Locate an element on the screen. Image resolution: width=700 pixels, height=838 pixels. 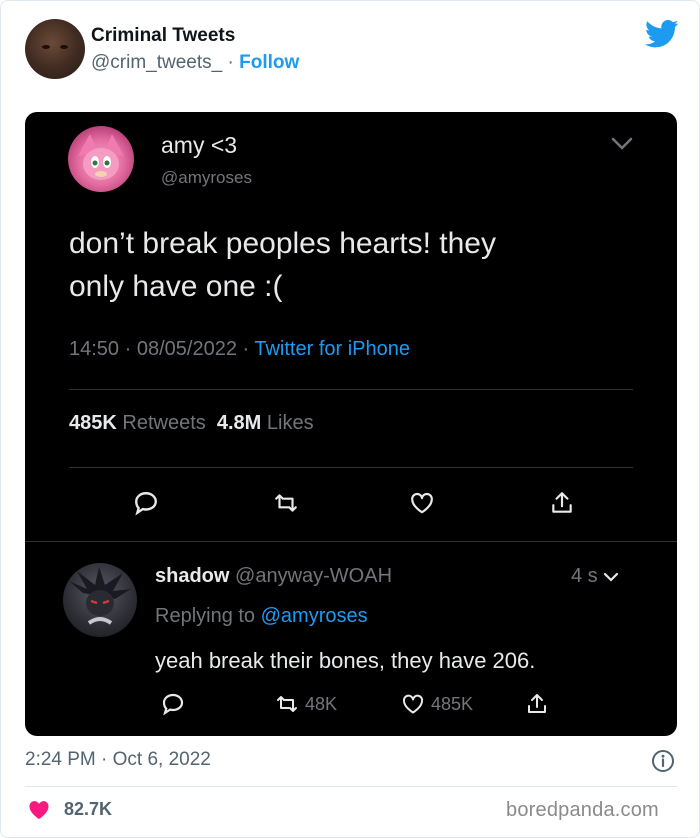
amy-avatar is located at coordinates (101, 159).